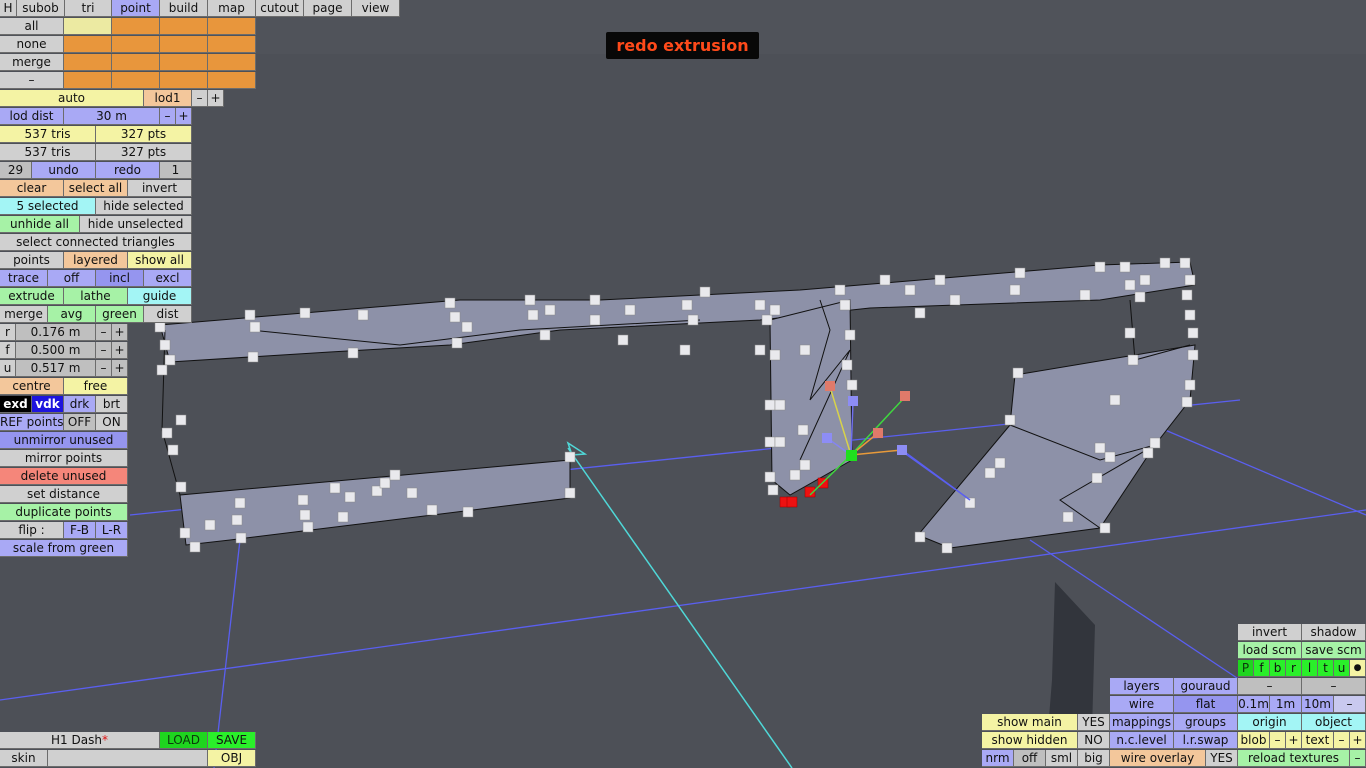 This screenshot has height=768, width=1366. I want to click on tab-subob: subob, so click(41, 8).